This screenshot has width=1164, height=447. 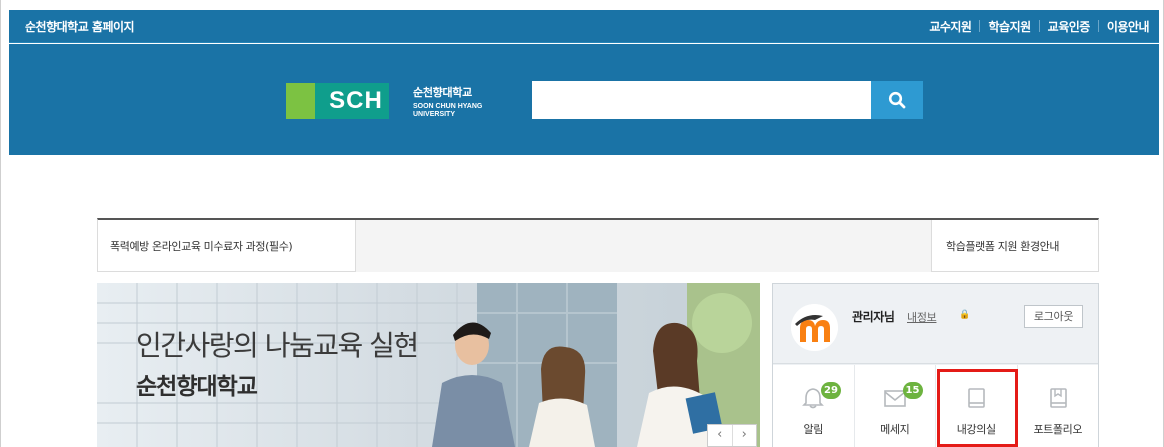 I want to click on logout-button: 로그아웃, so click(x=1053, y=316).